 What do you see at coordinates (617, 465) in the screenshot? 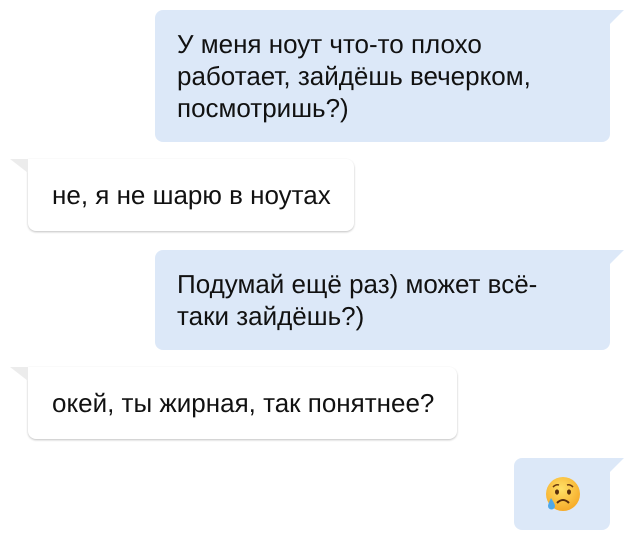
I see `bubble-tail` at bounding box center [617, 465].